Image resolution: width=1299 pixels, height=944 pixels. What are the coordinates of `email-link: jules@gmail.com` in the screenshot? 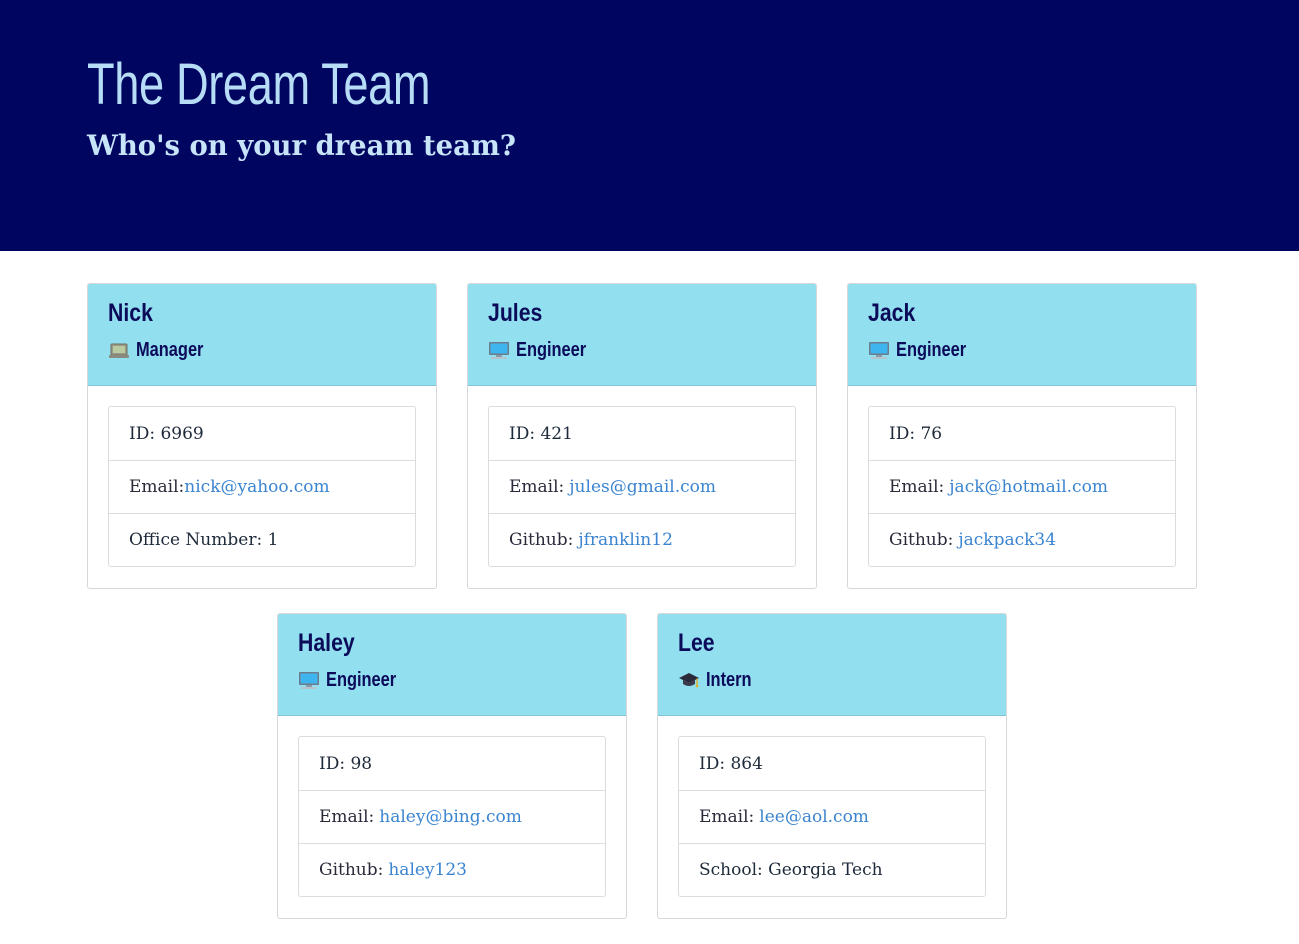 It's located at (642, 487).